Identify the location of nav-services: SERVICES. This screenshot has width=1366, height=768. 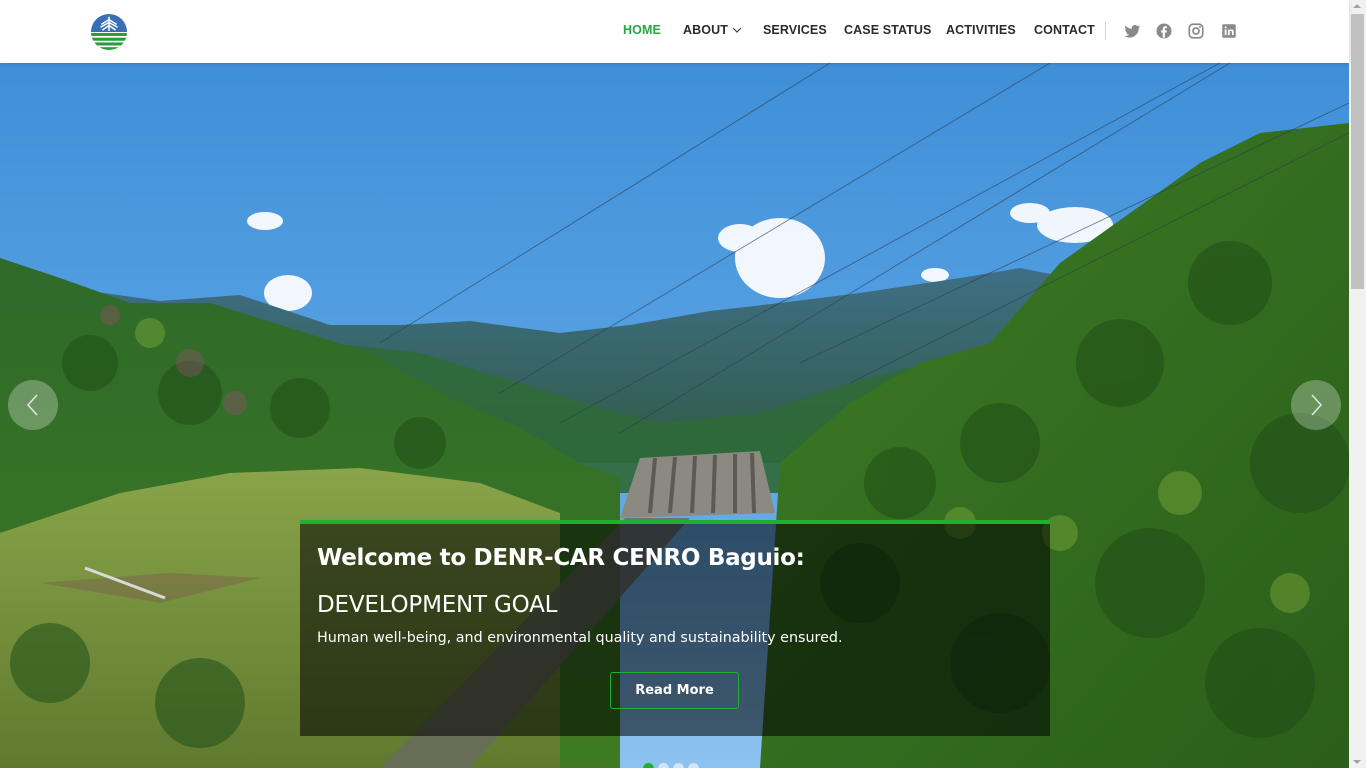
(795, 30).